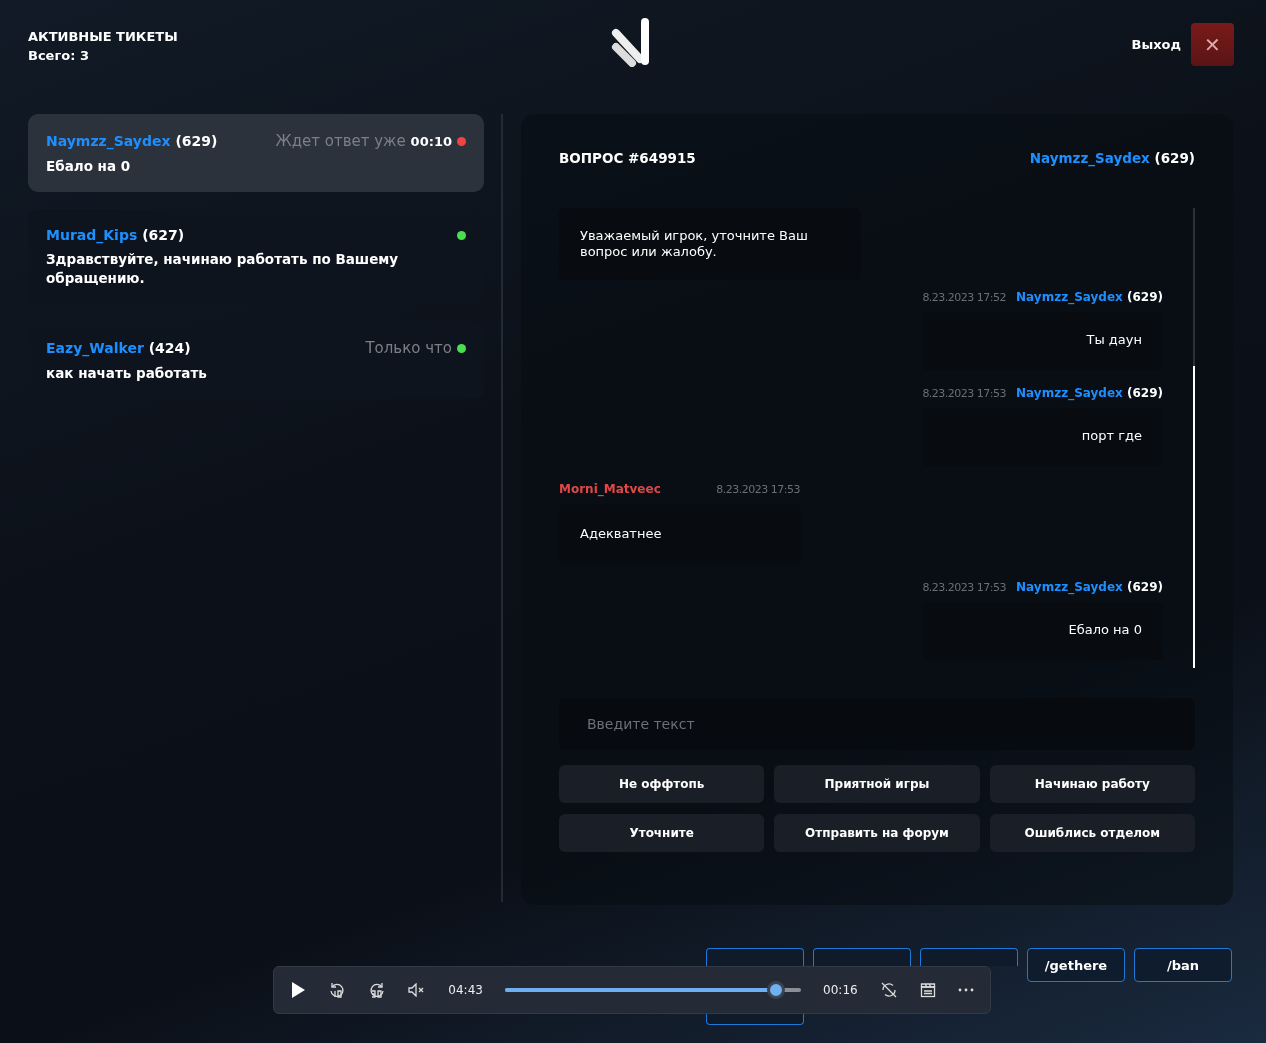 This screenshot has width=1266, height=1043. What do you see at coordinates (1092, 784) in the screenshot?
I see `quick-reply-button: Начинаю работу` at bounding box center [1092, 784].